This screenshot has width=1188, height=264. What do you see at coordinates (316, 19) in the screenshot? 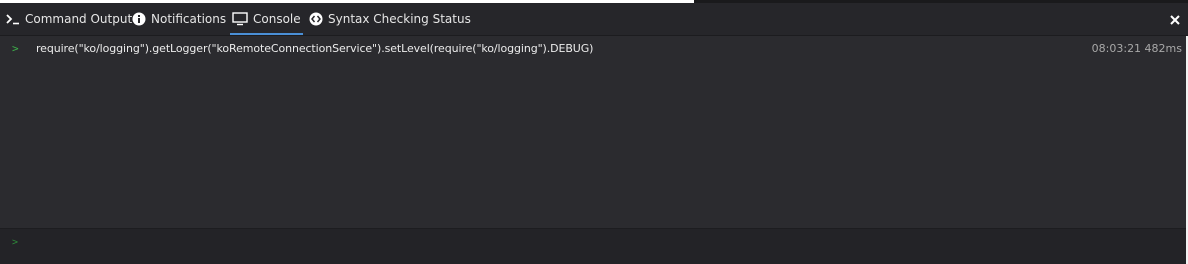
I see `code-diamond-icon` at bounding box center [316, 19].